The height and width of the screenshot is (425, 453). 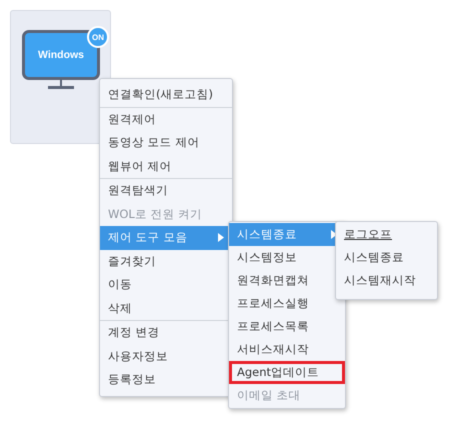 I want to click on menu-item: 삭제, so click(x=166, y=308).